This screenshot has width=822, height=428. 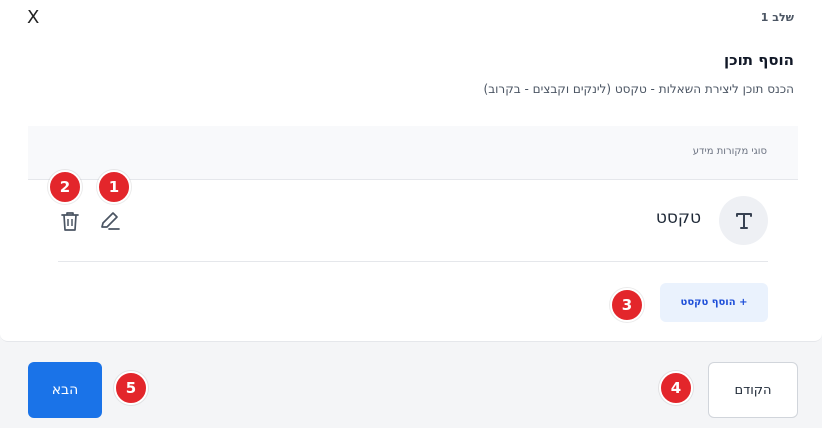 What do you see at coordinates (131, 388) in the screenshot?
I see `annotation-badge: 5` at bounding box center [131, 388].